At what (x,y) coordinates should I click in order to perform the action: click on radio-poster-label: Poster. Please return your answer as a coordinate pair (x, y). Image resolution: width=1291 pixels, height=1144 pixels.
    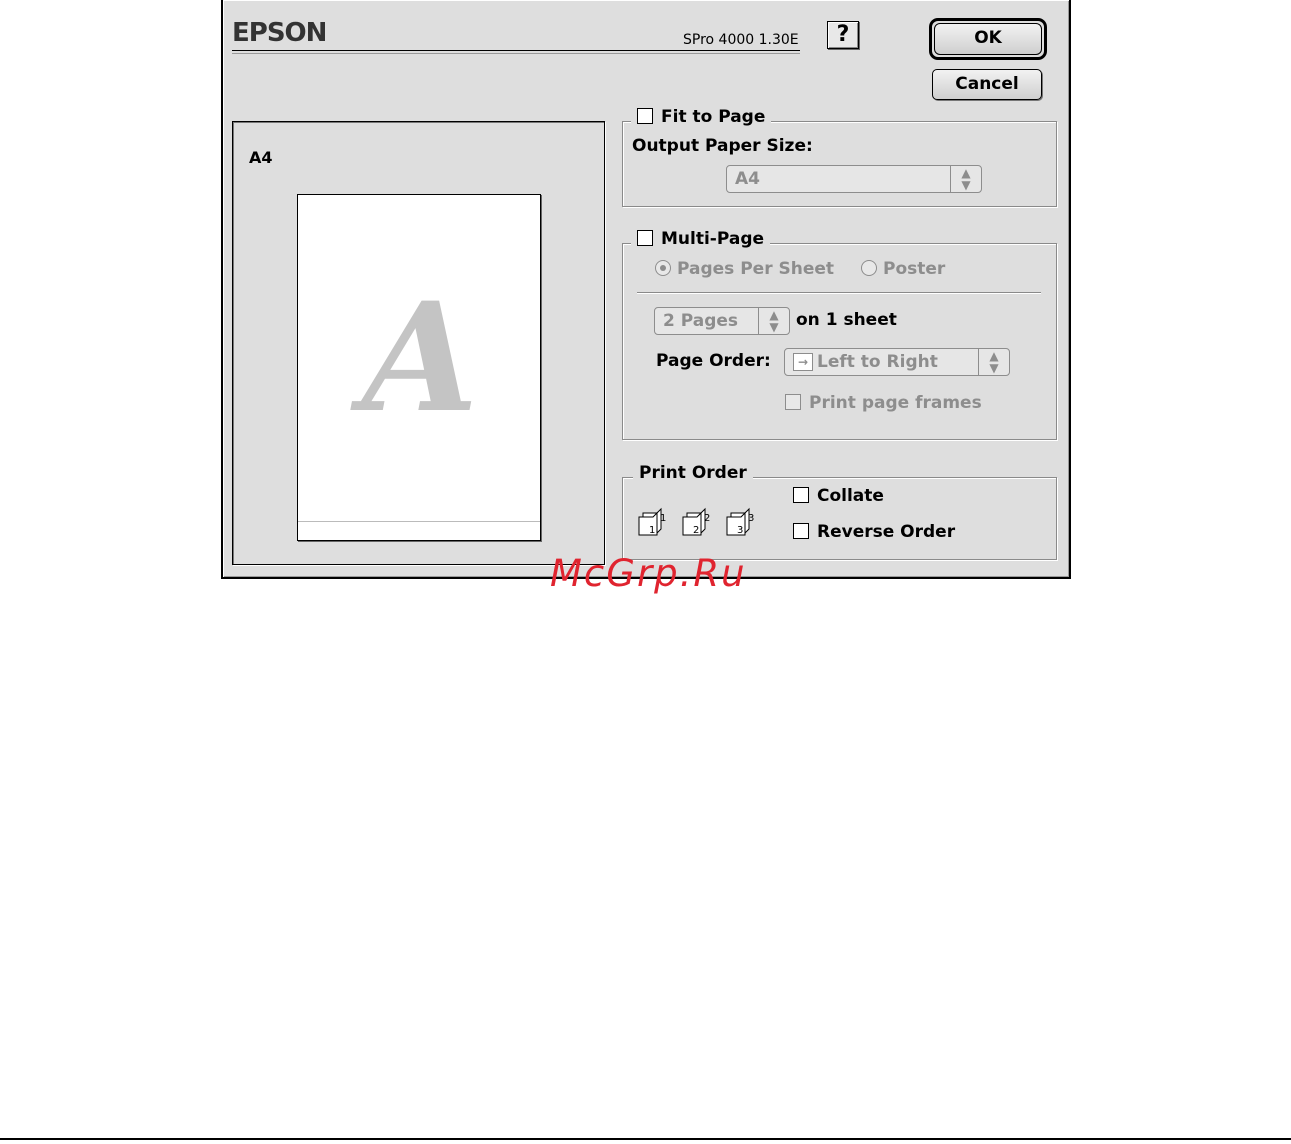
    Looking at the image, I should click on (914, 269).